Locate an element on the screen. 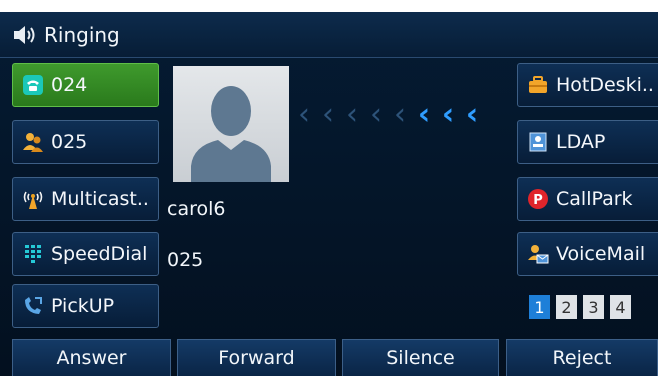  multicast-key: Multicast.. is located at coordinates (85, 199).